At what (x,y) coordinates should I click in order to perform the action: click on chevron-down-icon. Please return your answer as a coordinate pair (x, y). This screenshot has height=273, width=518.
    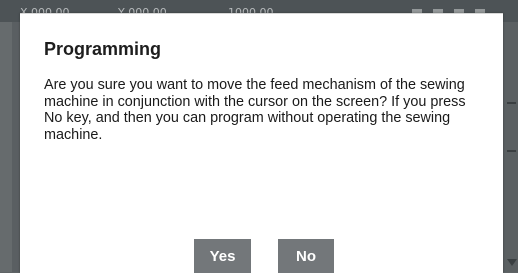
    Looking at the image, I should click on (512, 262).